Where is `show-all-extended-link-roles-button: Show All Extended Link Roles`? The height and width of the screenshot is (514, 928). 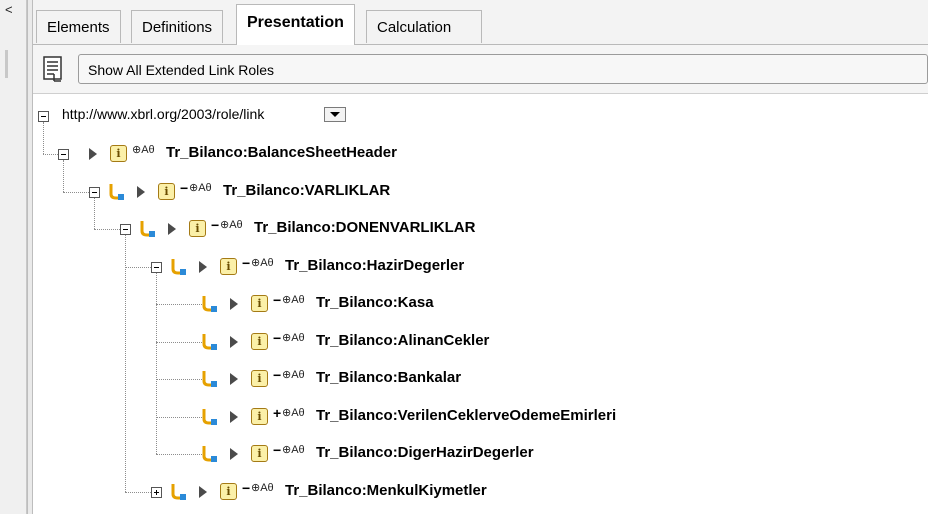 show-all-extended-link-roles-button: Show All Extended Link Roles is located at coordinates (503, 69).